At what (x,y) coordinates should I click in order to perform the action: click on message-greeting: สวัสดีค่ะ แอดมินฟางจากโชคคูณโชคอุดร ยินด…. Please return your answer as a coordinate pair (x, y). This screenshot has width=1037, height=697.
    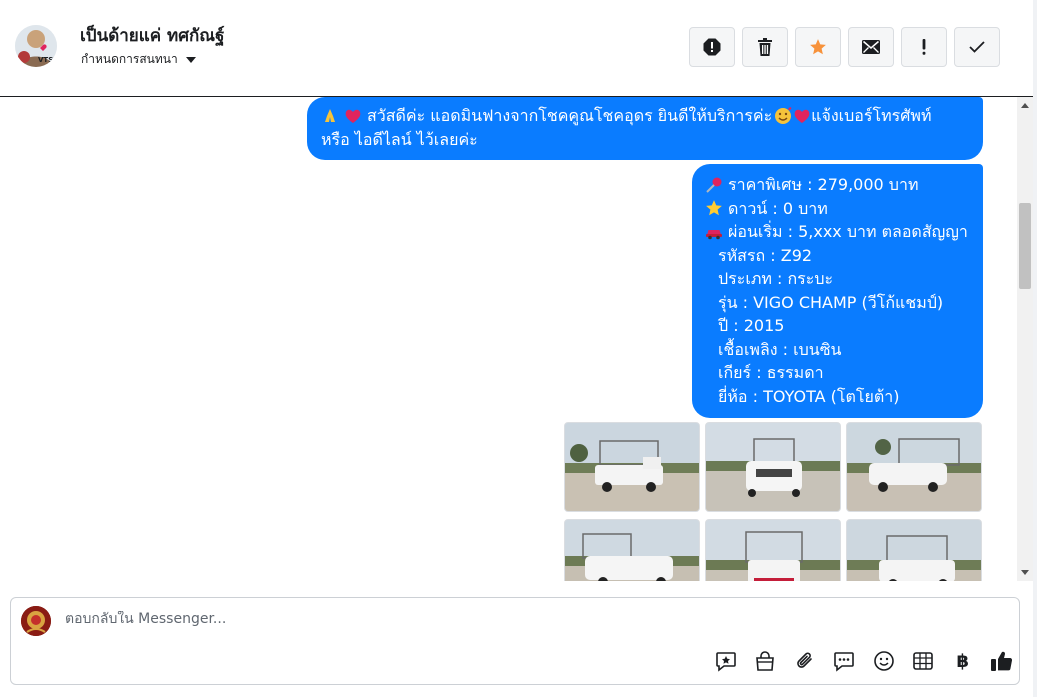
    Looking at the image, I should click on (645, 128).